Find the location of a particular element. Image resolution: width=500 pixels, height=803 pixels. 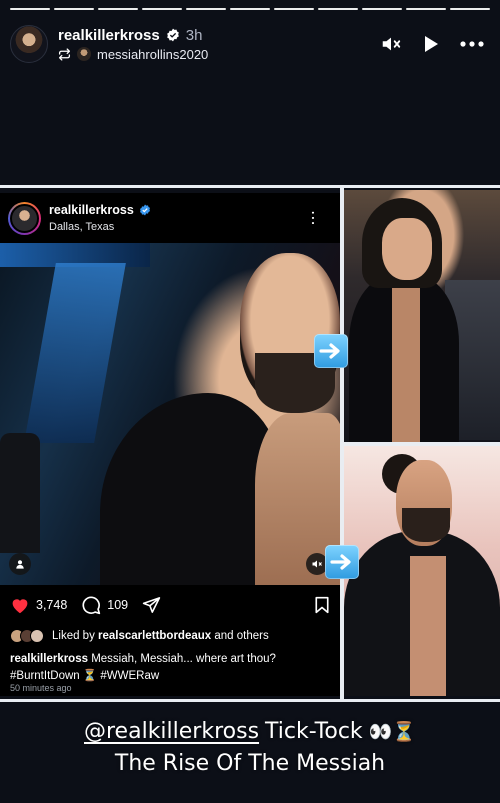

reposted-from-username: messiahrollins2020 is located at coordinates (152, 54).